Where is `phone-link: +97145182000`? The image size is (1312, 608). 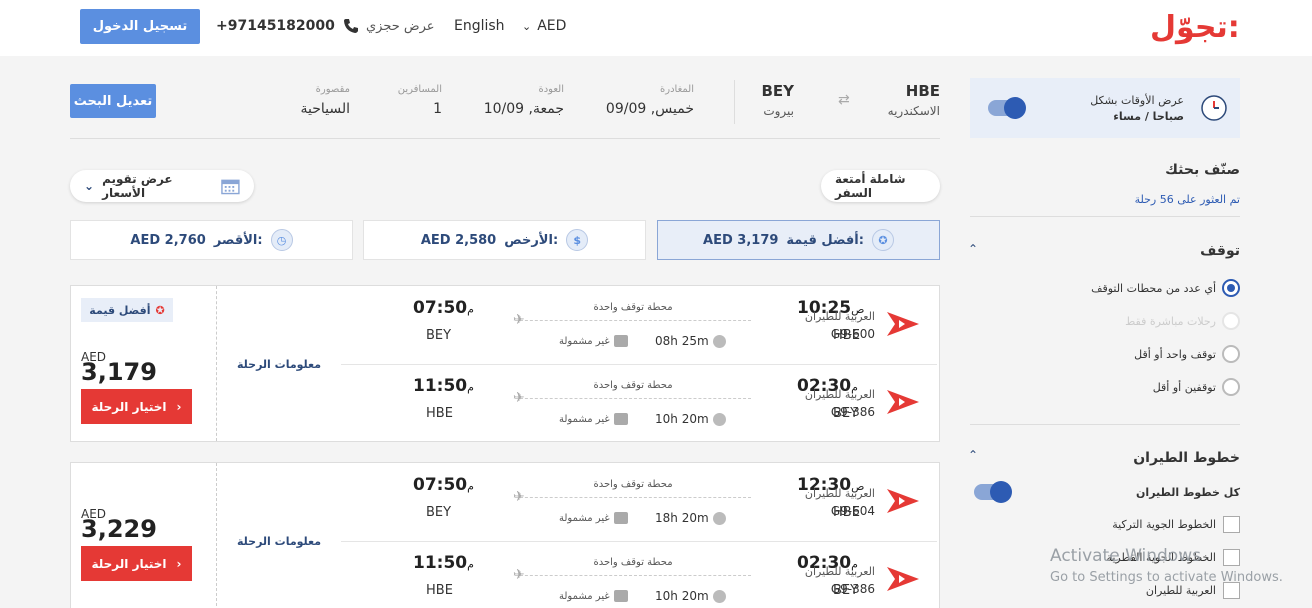
phone-link: +97145182000 is located at coordinates (287, 26).